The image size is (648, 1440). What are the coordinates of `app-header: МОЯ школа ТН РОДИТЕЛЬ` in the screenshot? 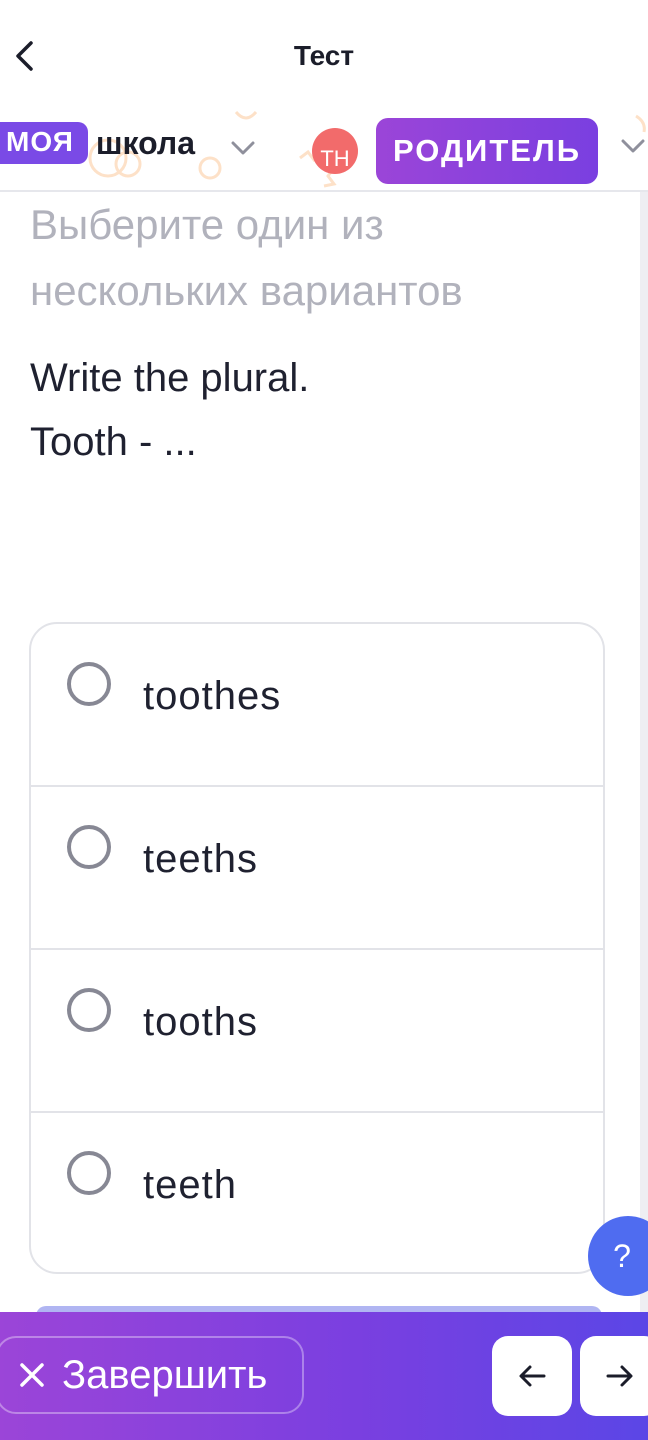 It's located at (324, 150).